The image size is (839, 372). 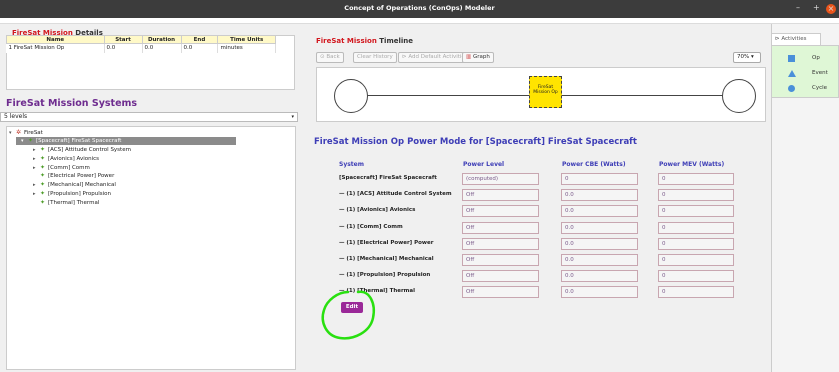 I want to click on systems-title: FireSat Mission Systems, so click(x=72, y=103).